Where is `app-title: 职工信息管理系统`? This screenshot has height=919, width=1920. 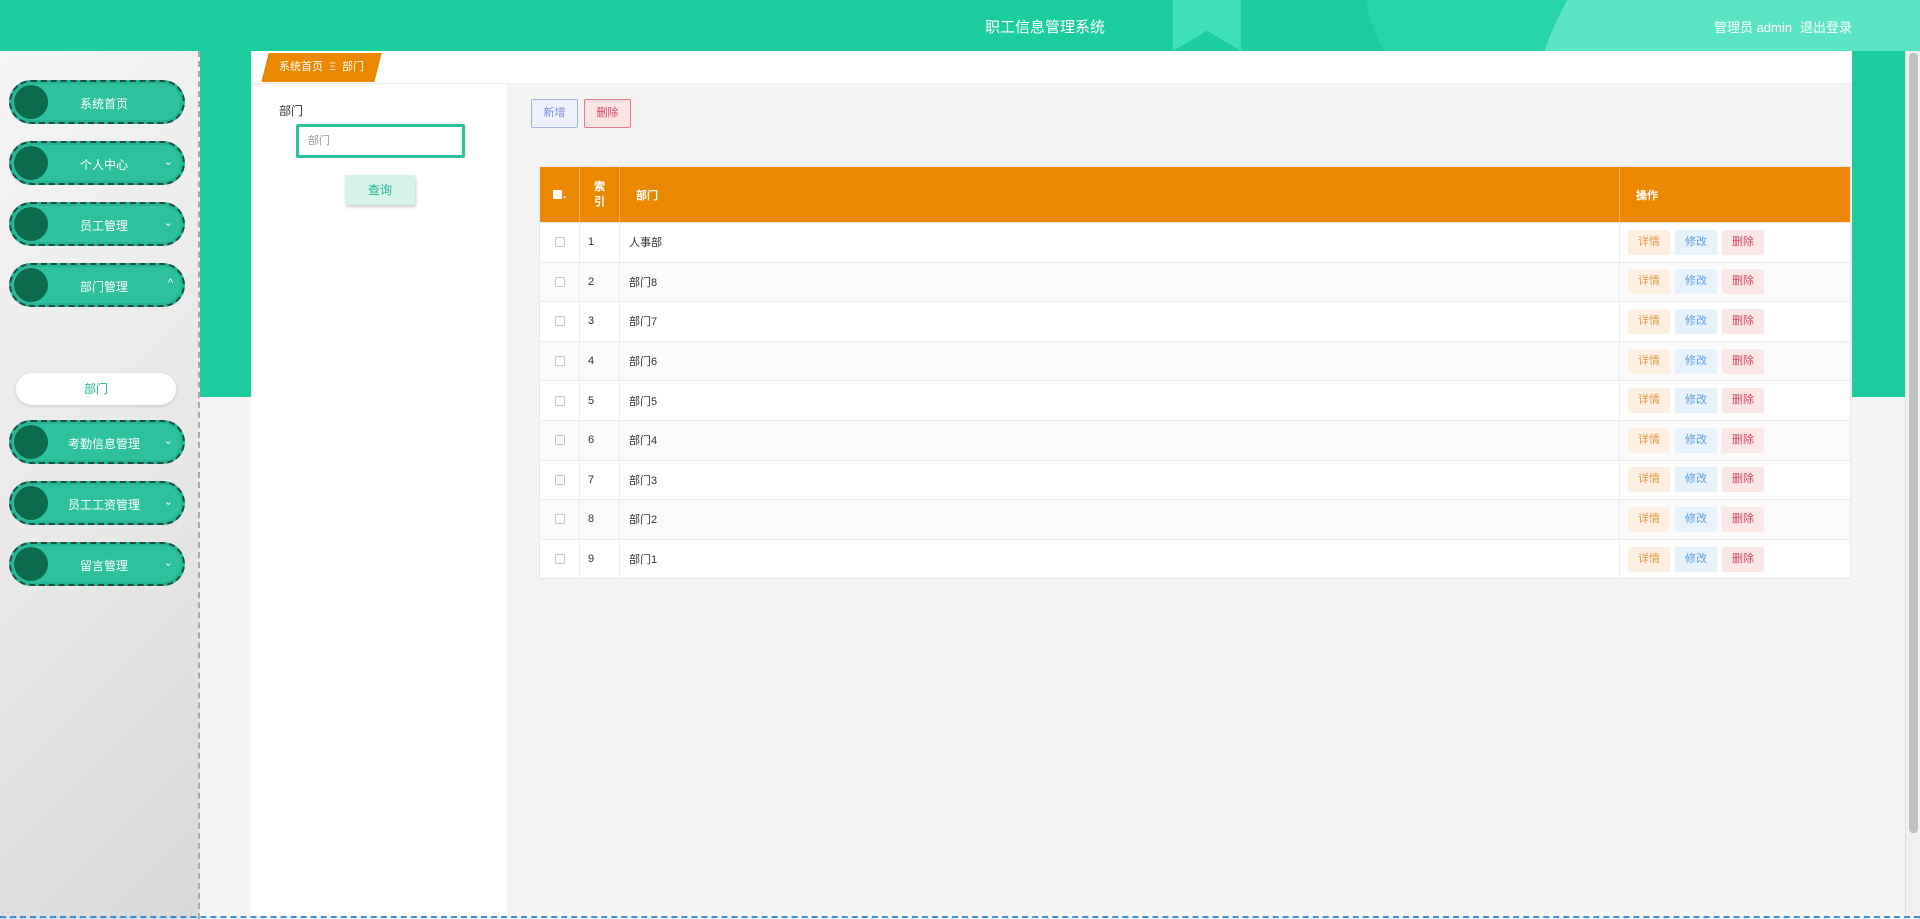 app-title: 职工信息管理系统 is located at coordinates (1044, 27).